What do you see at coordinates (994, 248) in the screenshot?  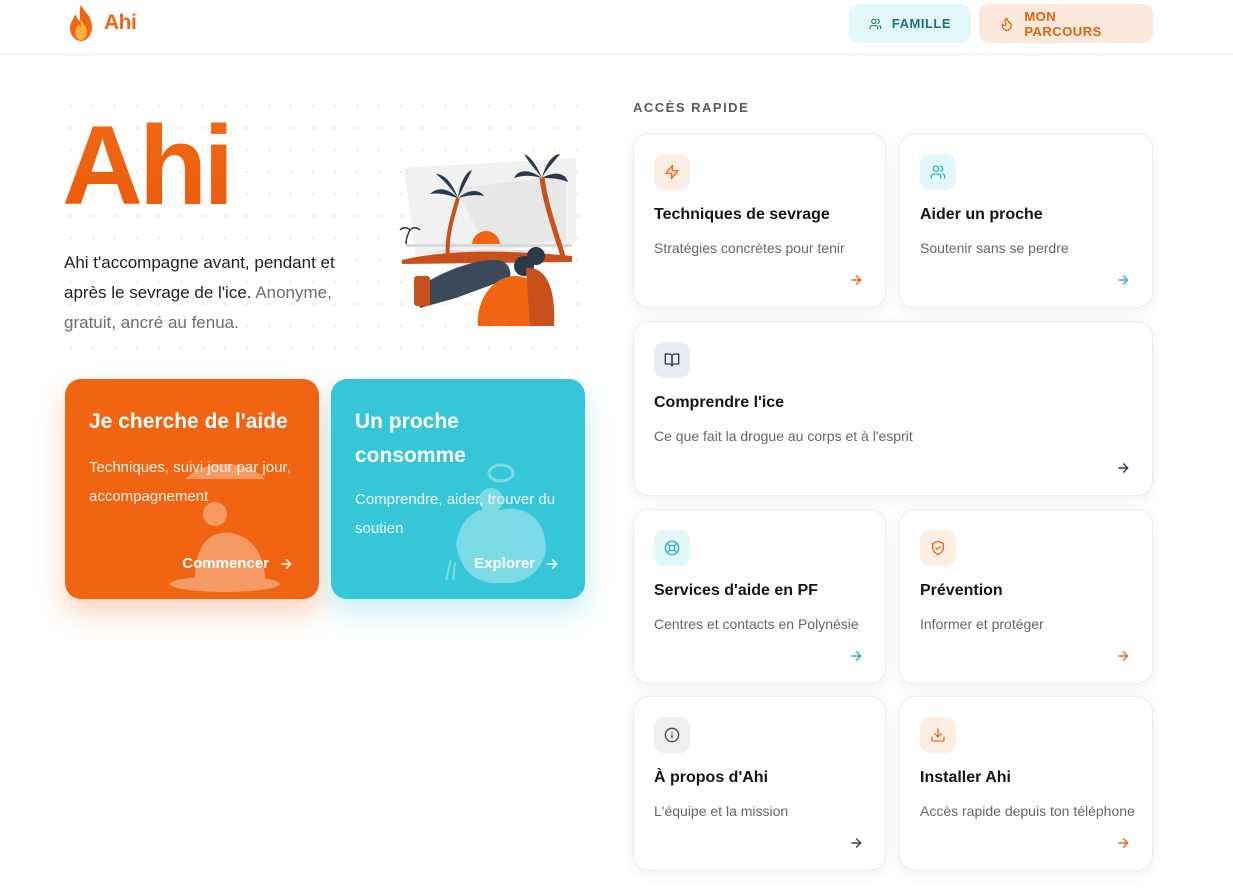 I see `card-subtitle: Soutenir sans se perdre` at bounding box center [994, 248].